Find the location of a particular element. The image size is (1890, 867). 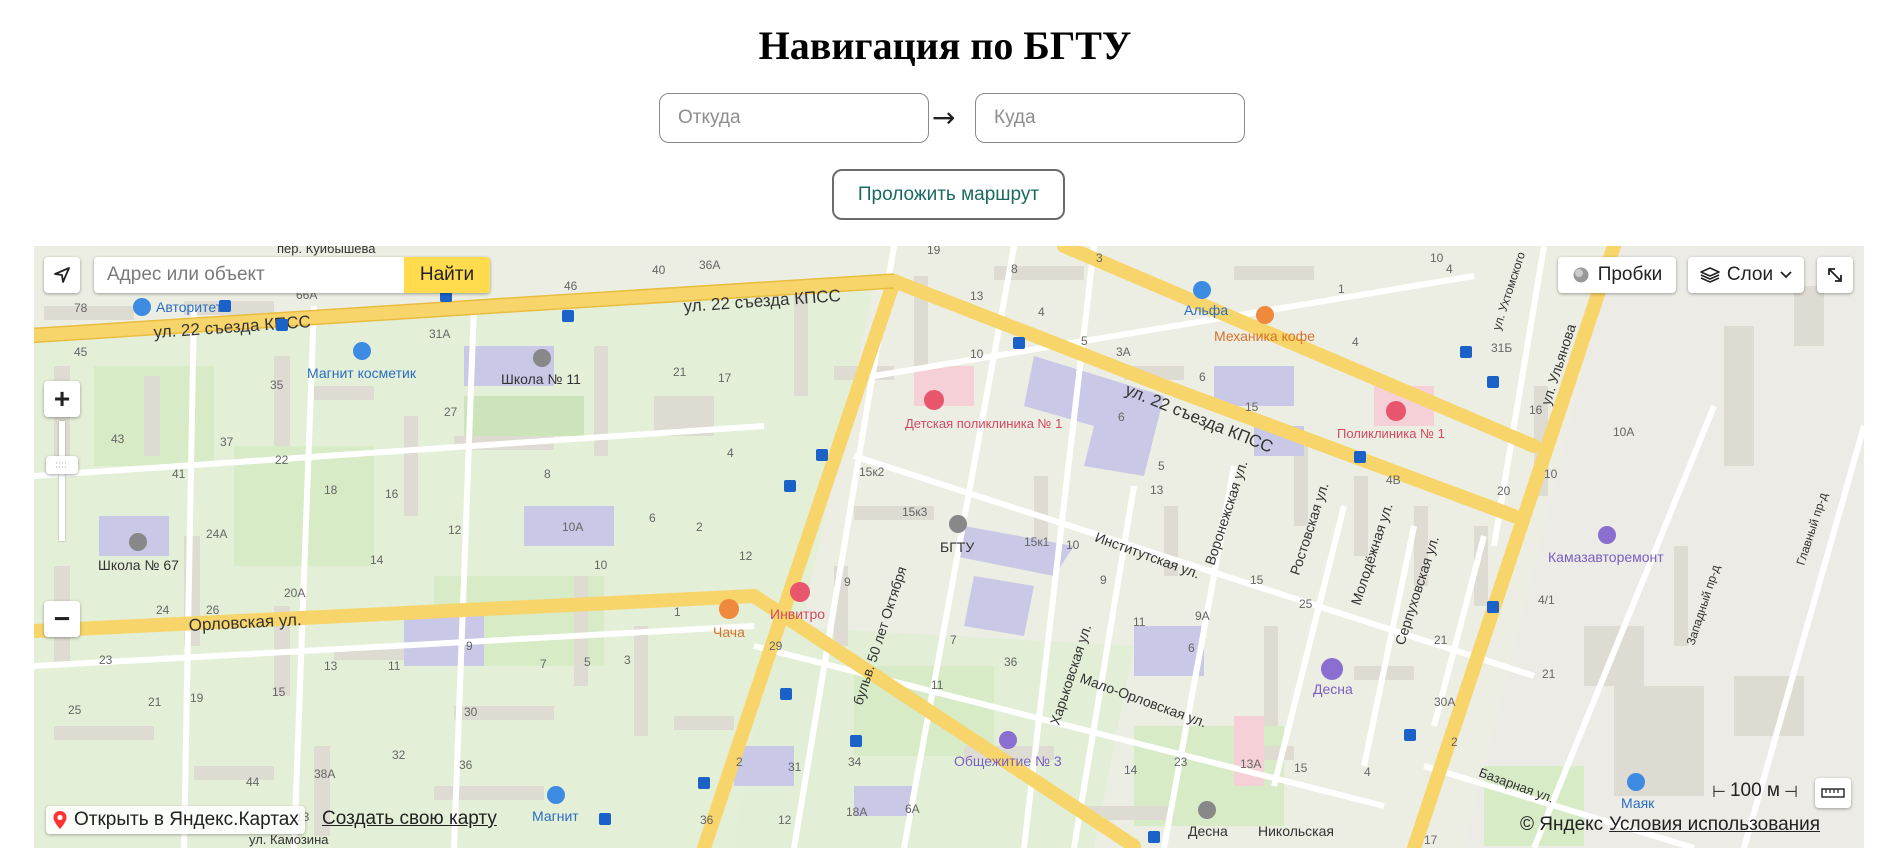

svg-text: Чача is located at coordinates (729, 632).